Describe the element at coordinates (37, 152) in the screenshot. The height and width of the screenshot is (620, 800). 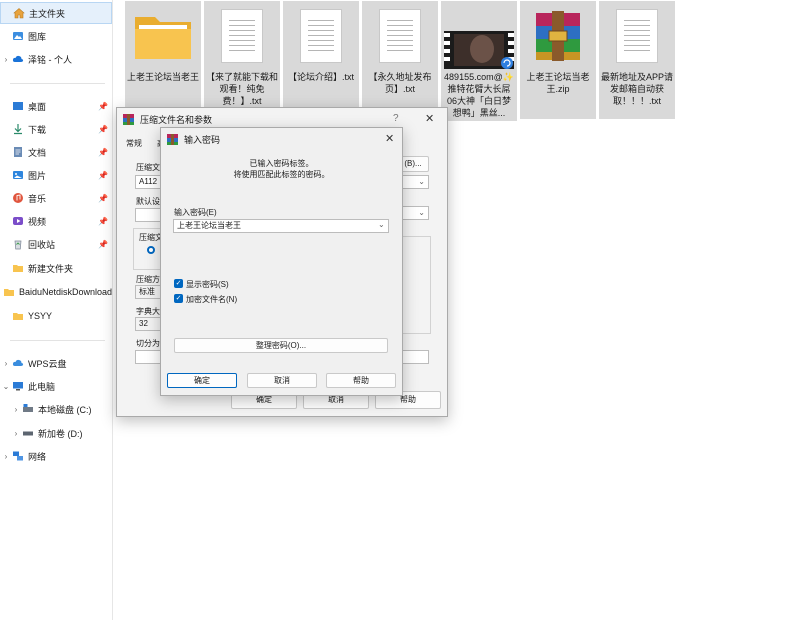
I see `sidebar-item-label: 文档` at that location.